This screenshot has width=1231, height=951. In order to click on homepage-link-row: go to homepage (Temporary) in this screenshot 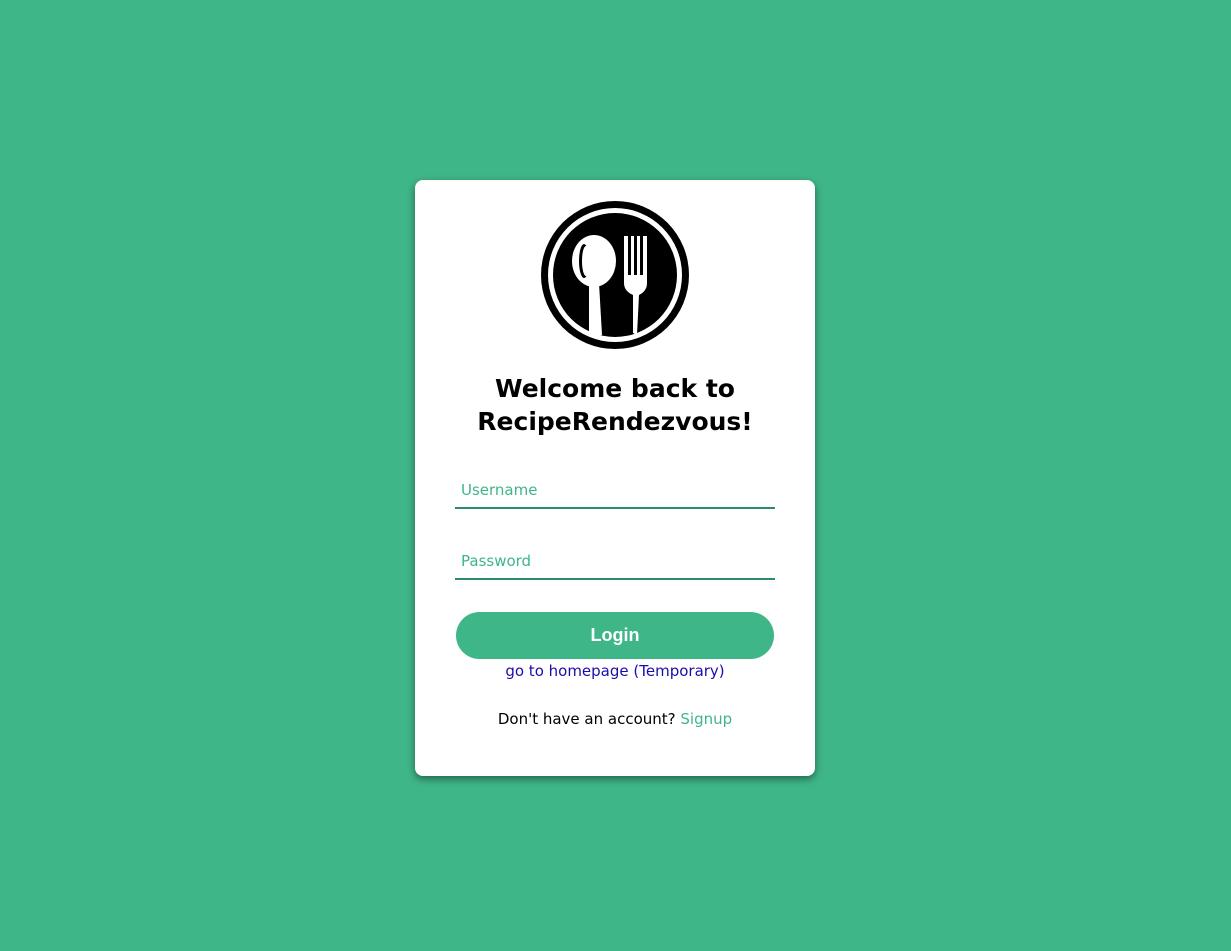, I will do `click(615, 671)`.